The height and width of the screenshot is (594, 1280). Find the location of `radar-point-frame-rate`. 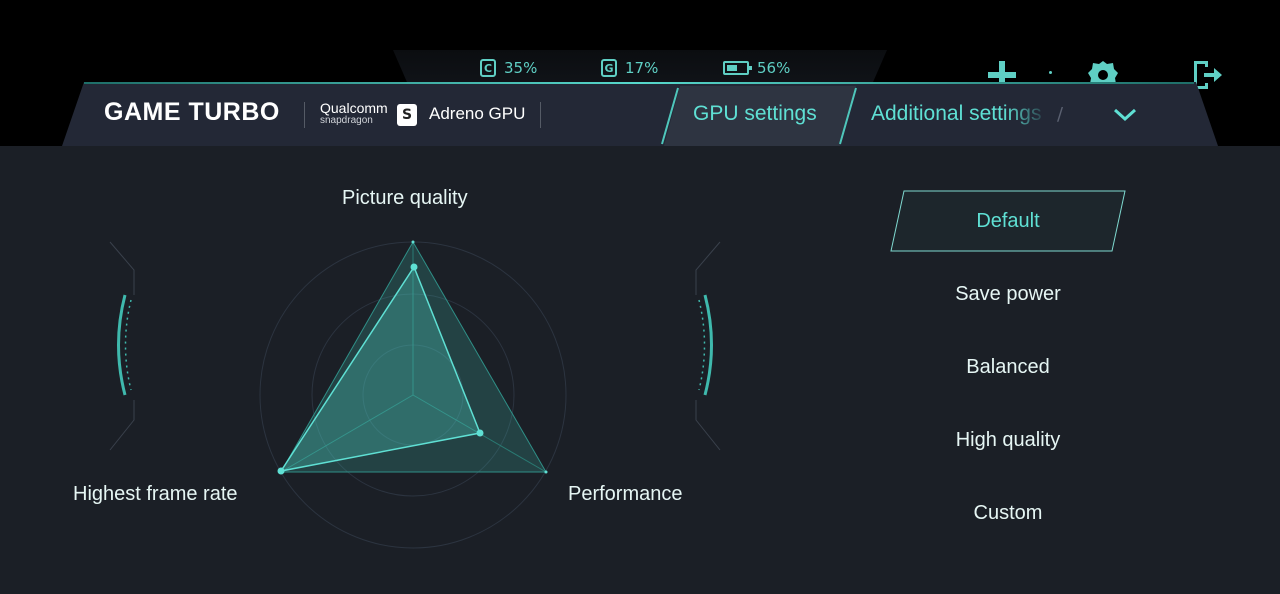

radar-point-frame-rate is located at coordinates (281, 471).